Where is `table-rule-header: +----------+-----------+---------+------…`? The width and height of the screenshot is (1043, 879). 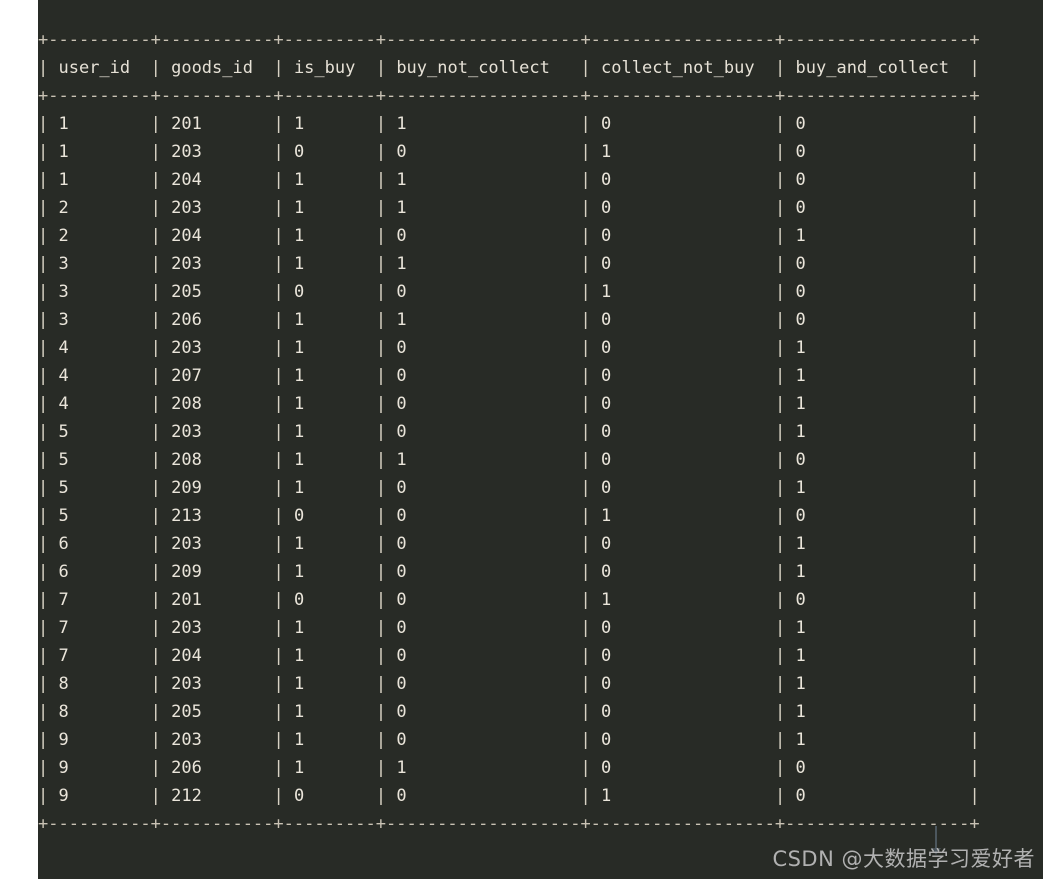
table-rule-header: +----------+-----------+---------+------… is located at coordinates (509, 96).